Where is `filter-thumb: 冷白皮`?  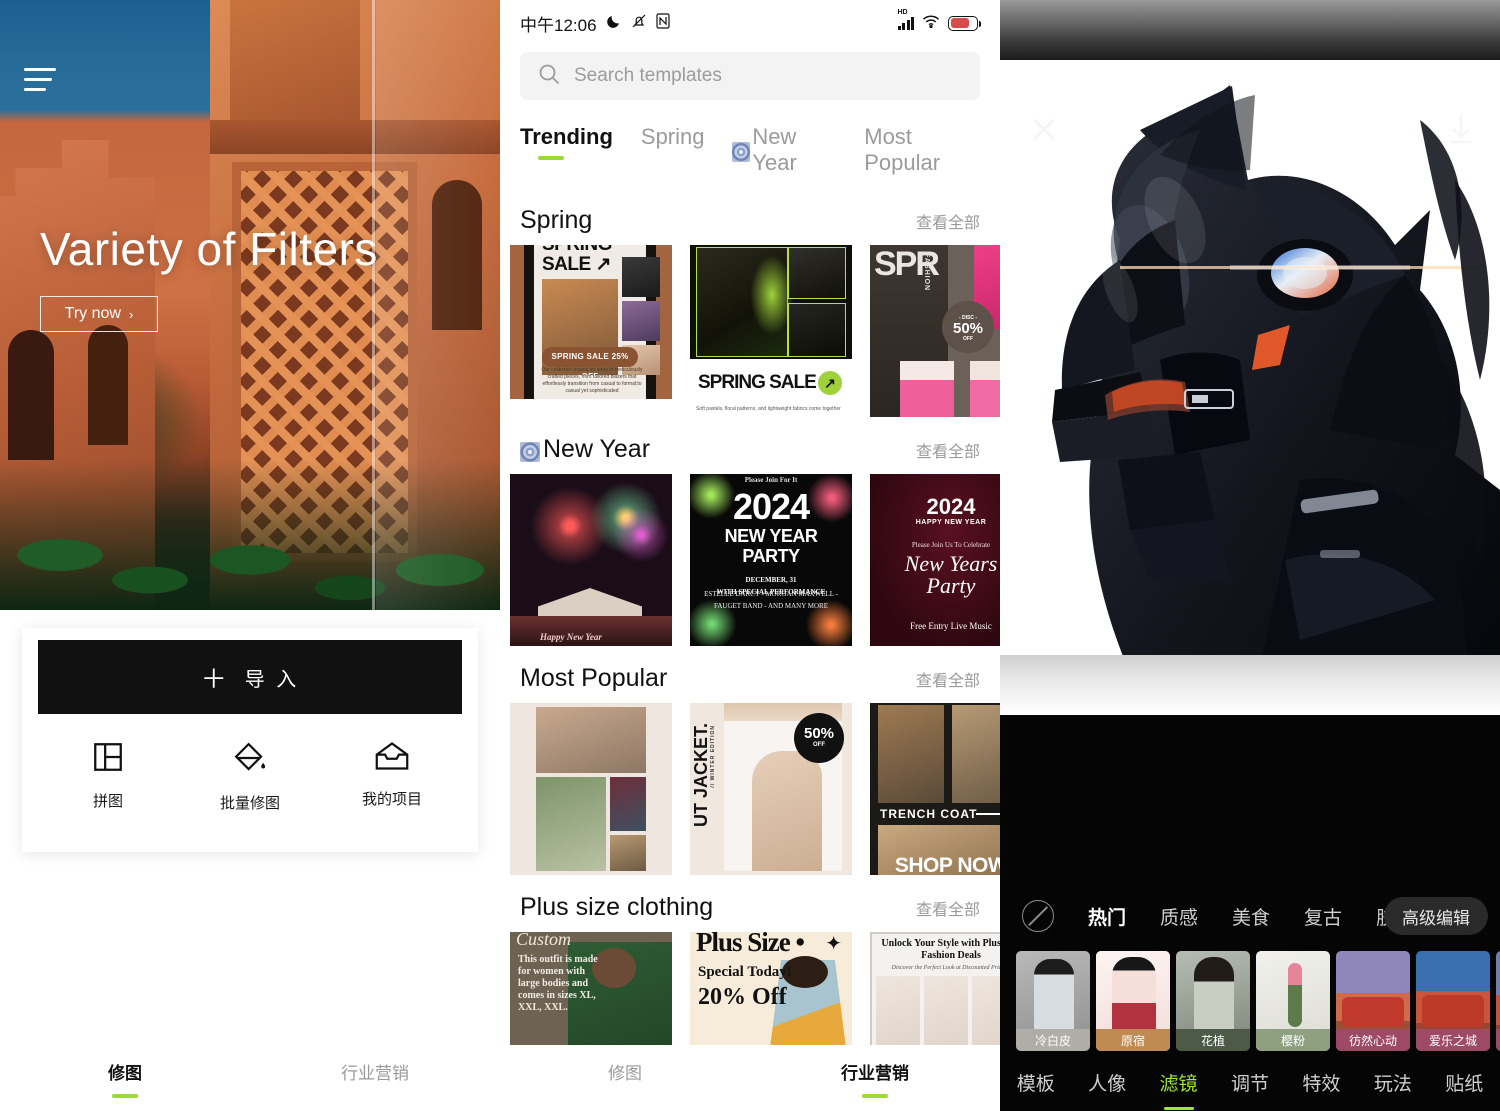
filter-thumb: 冷白皮 is located at coordinates (1053, 1001).